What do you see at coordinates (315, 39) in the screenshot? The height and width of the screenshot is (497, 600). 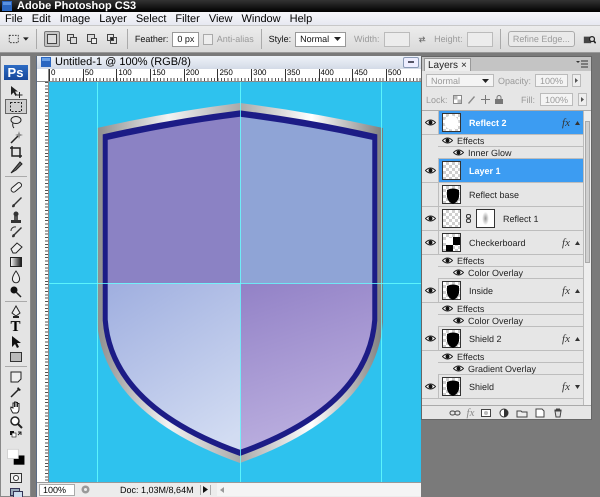 I see `style-value: Normal` at bounding box center [315, 39].